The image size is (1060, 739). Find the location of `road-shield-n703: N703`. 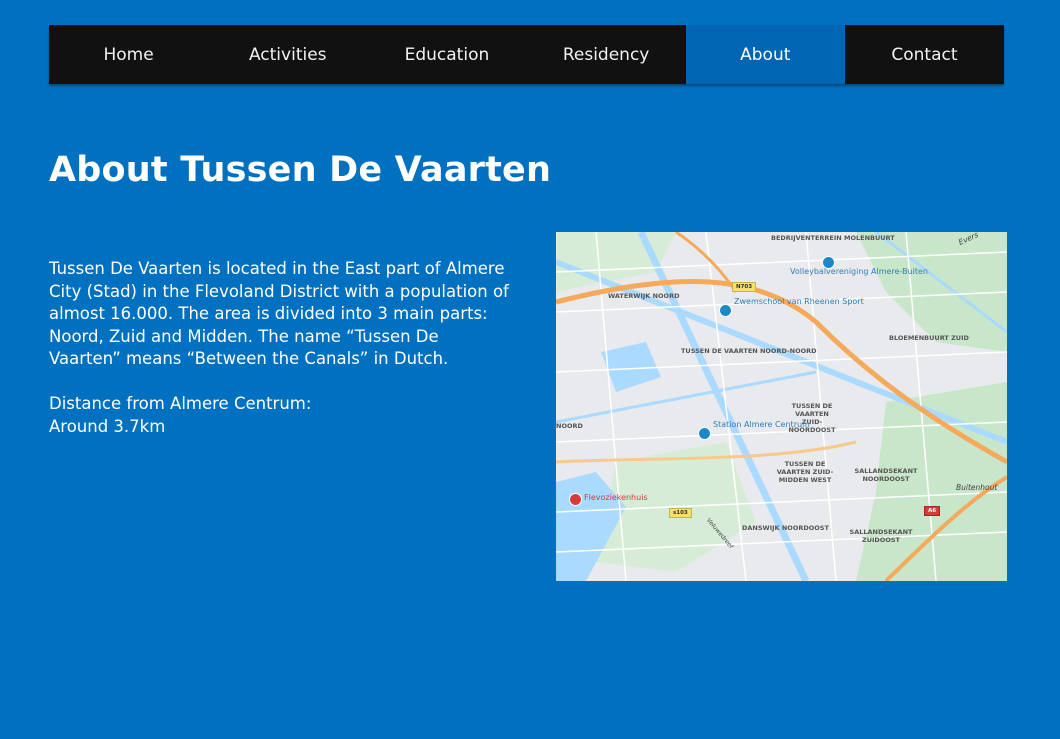

road-shield-n703: N703 is located at coordinates (744, 287).